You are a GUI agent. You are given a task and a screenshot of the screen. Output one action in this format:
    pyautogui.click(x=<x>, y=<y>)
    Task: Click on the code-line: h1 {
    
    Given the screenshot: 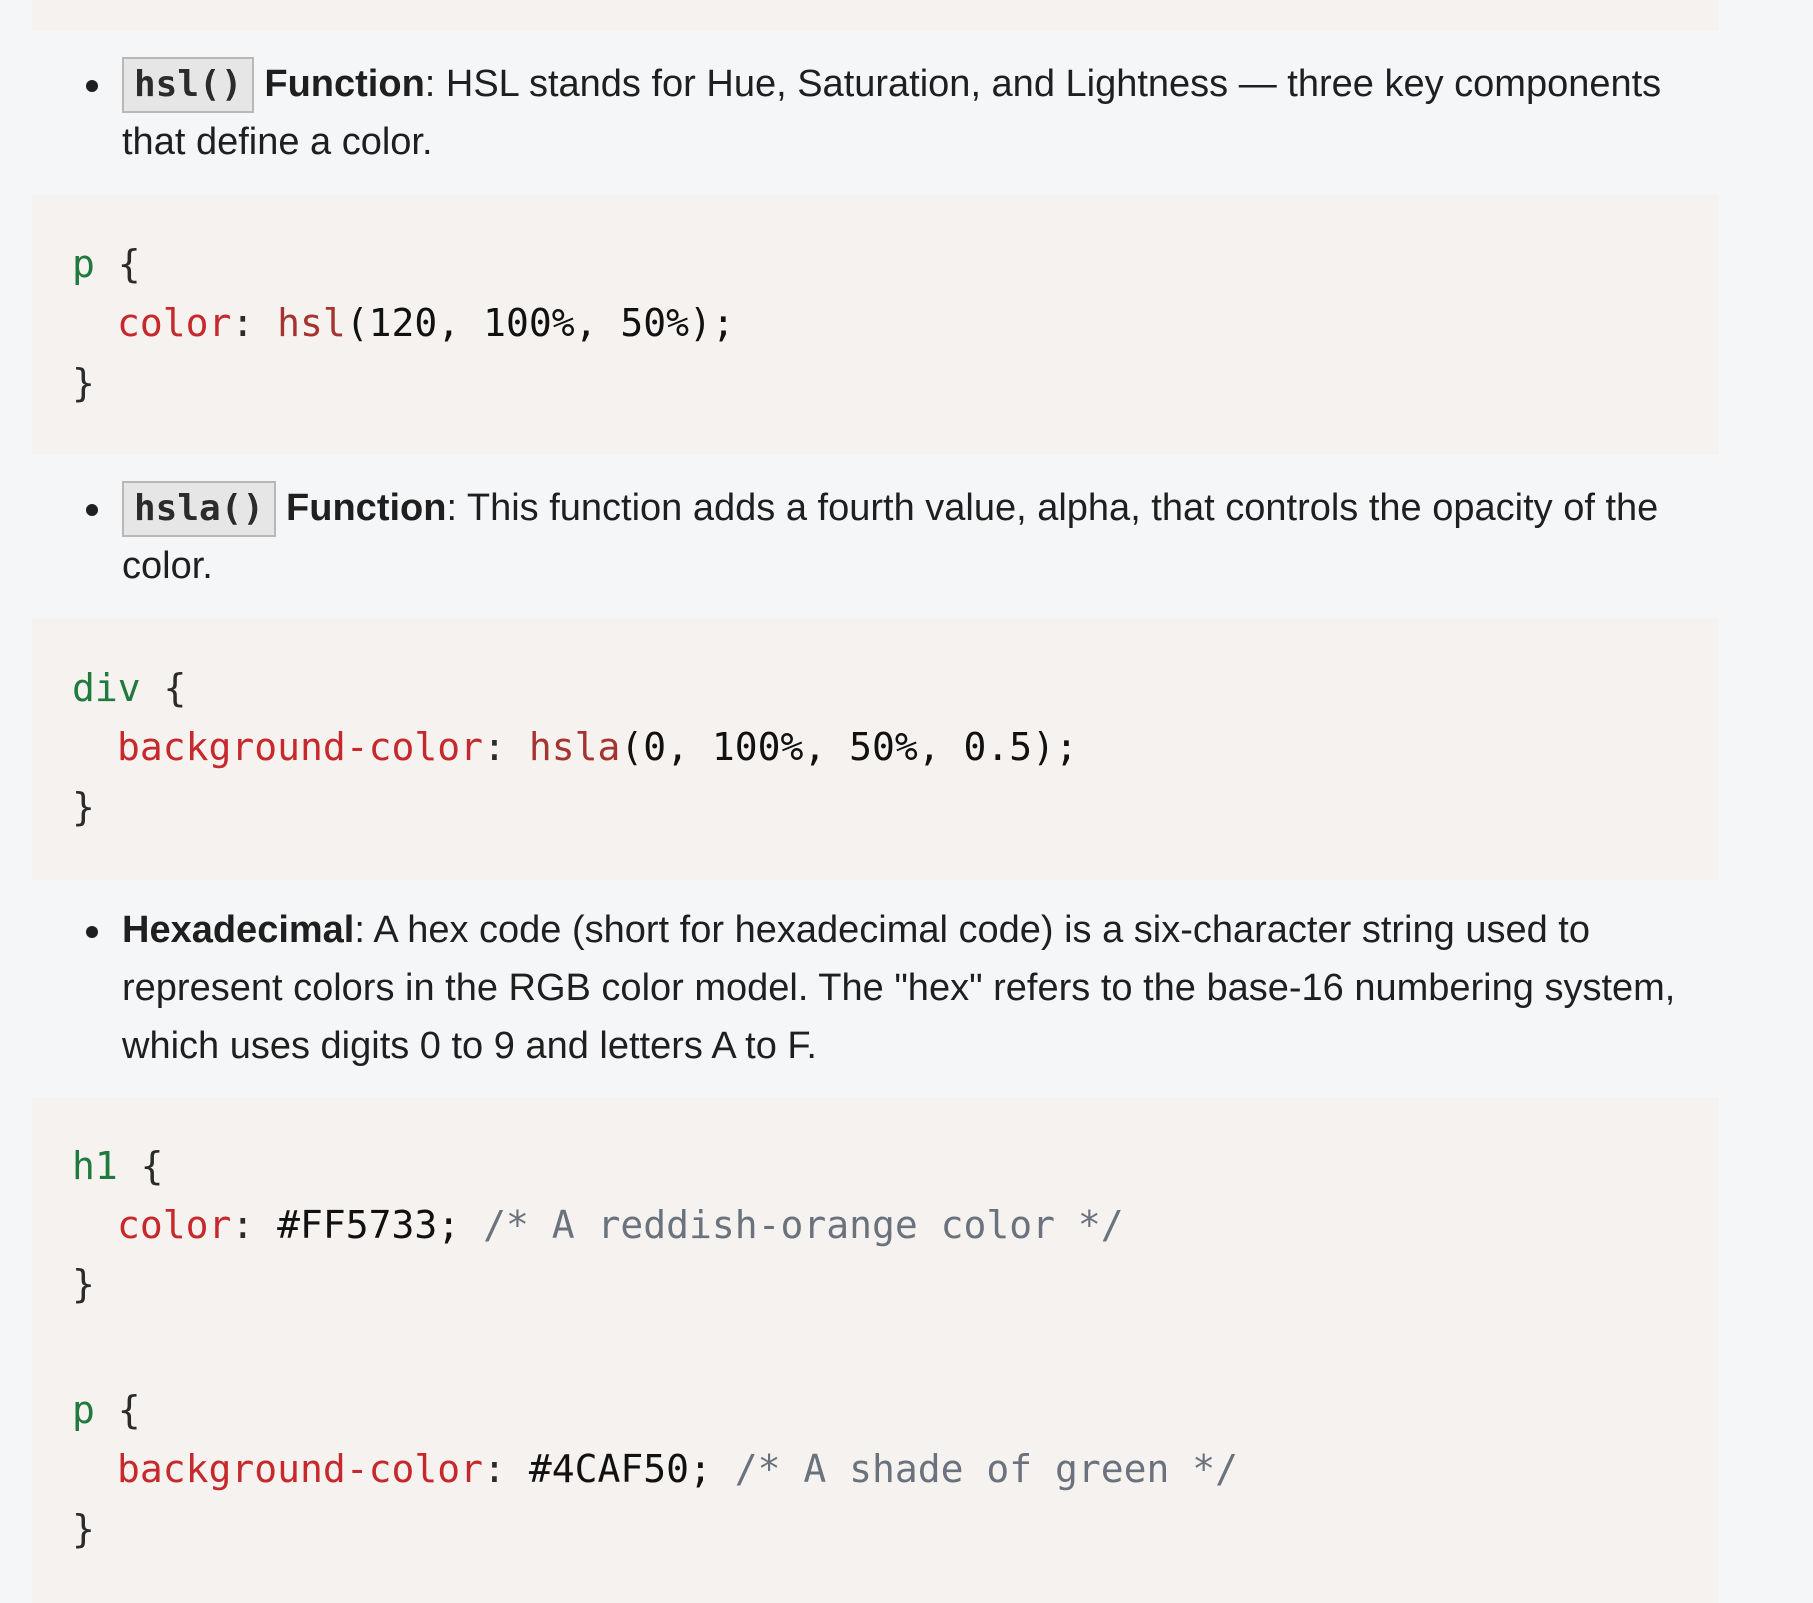 What is the action you would take?
    pyautogui.click(x=118, y=1166)
    